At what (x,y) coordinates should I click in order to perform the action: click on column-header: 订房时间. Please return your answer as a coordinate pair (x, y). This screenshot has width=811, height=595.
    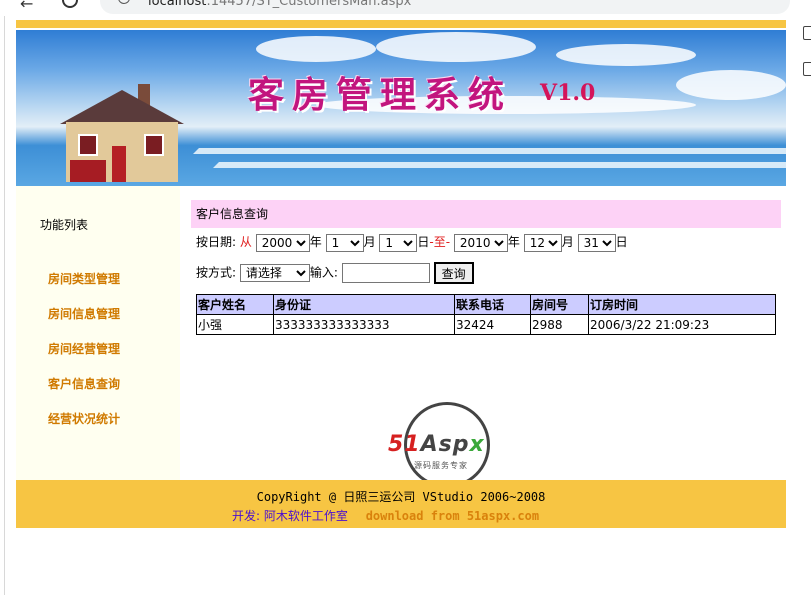
    Looking at the image, I should click on (682, 304).